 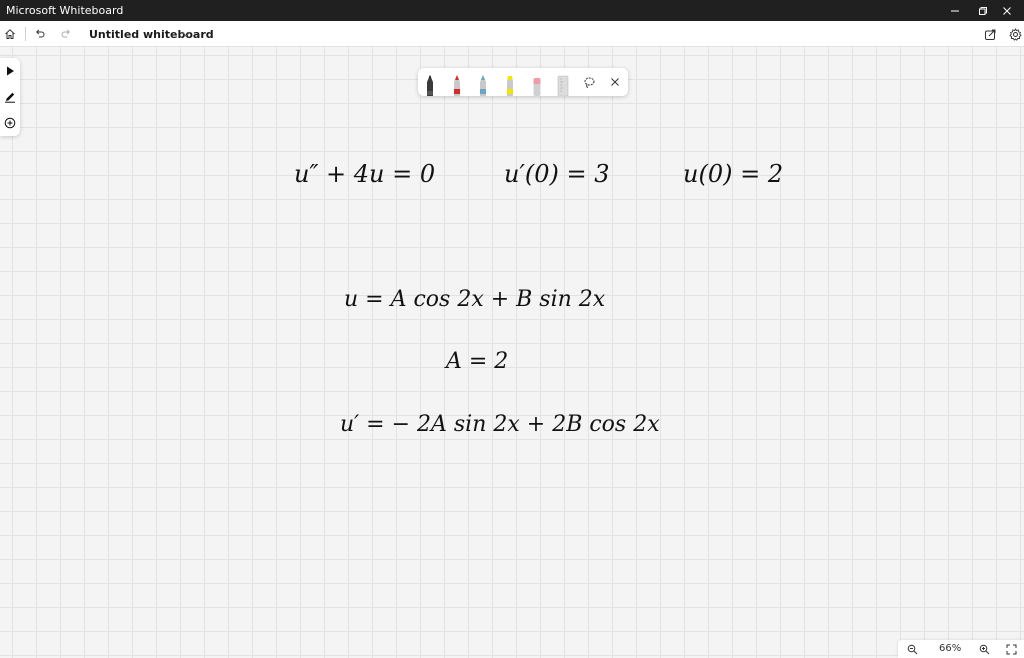 I want to click on undo-icon, so click(x=40, y=33).